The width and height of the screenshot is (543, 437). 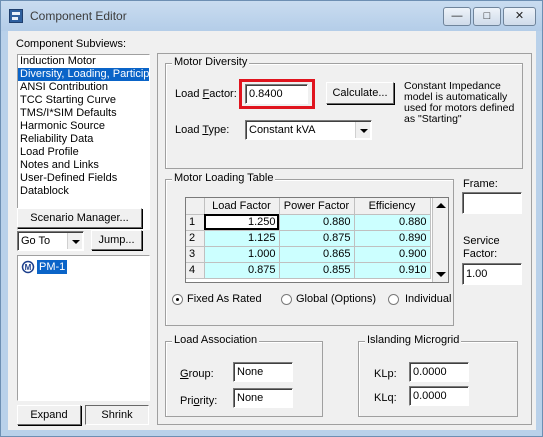 I want to click on minimize-button: —, so click(x=457, y=16).